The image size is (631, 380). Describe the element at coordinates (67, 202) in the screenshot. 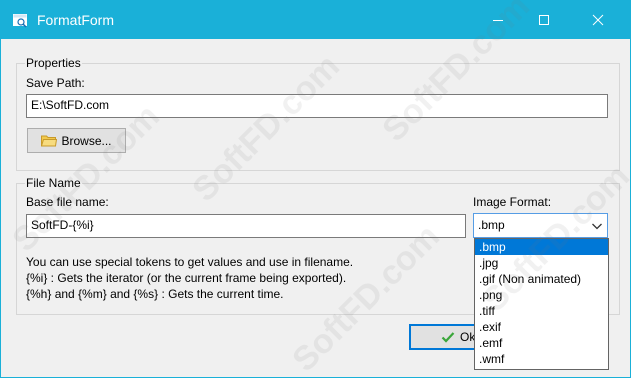

I see `base-file-name-label: Base file name:` at that location.